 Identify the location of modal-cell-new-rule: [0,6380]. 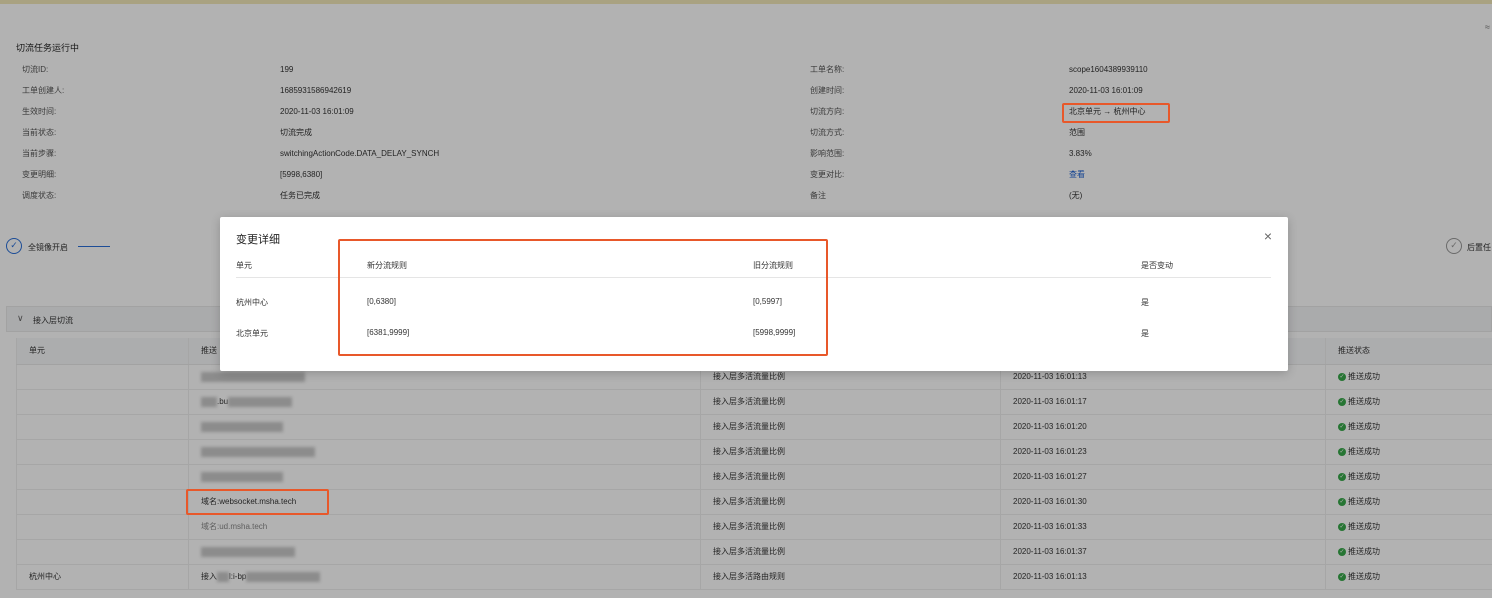
(381, 301).